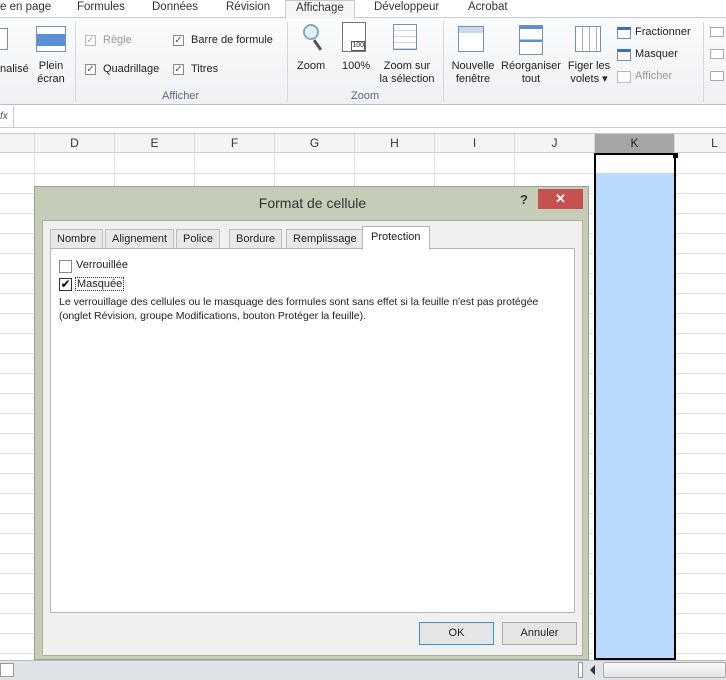  I want to click on column-headers: D E F G H I J K L, so click(363, 143).